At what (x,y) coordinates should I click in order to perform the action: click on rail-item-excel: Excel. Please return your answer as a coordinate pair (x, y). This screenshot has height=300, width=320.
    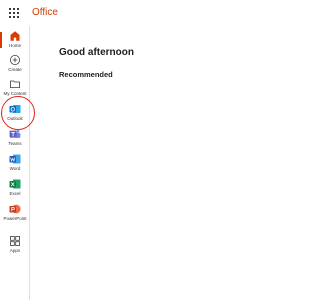
    Looking at the image, I should click on (15, 190).